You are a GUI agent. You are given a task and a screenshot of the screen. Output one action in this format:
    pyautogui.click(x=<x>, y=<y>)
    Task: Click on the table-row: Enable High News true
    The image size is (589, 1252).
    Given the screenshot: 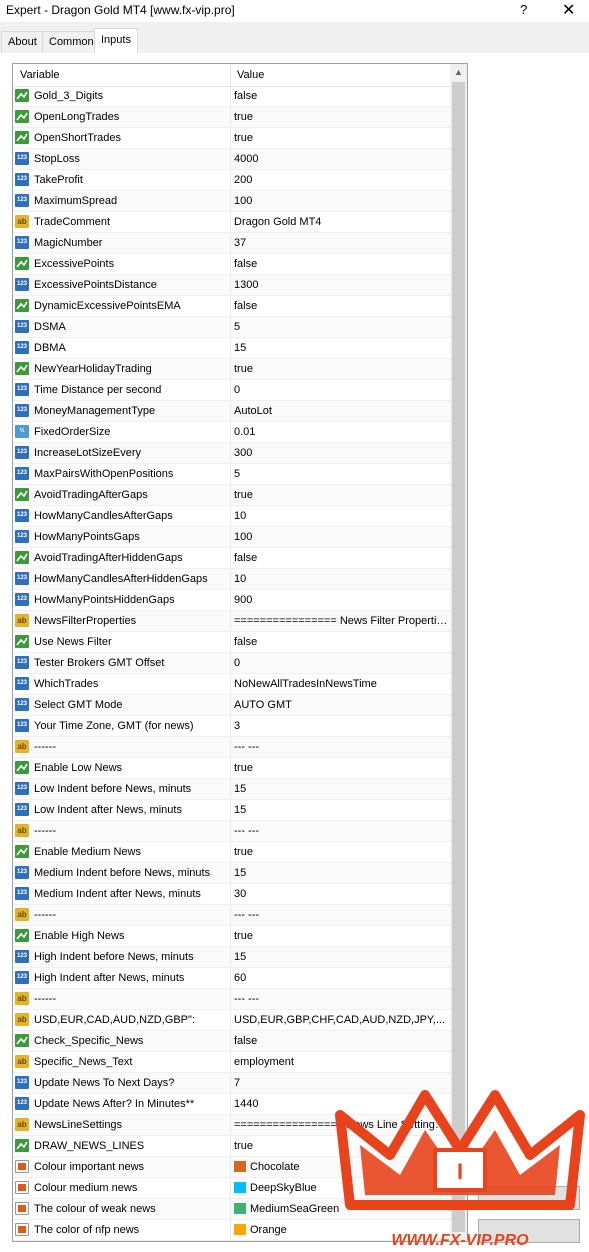 What is the action you would take?
    pyautogui.click(x=231, y=936)
    